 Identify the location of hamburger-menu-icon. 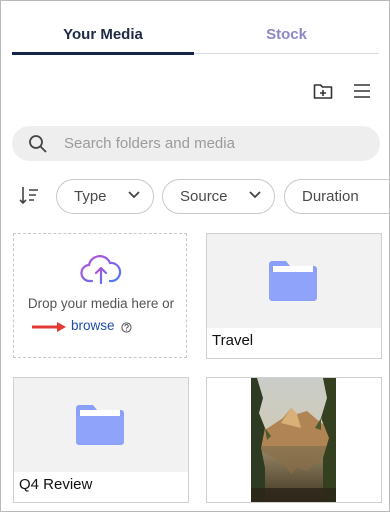
(362, 91).